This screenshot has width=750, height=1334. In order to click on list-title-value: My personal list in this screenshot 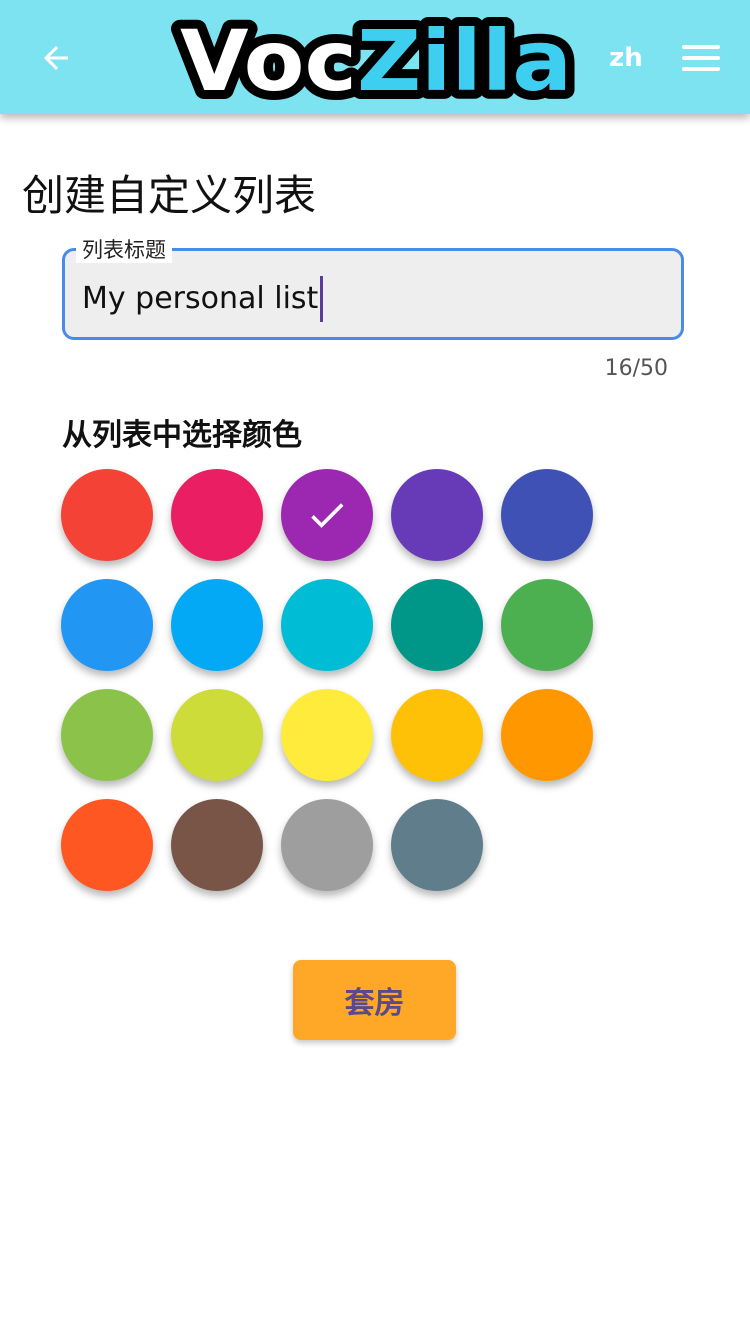, I will do `click(203, 299)`.